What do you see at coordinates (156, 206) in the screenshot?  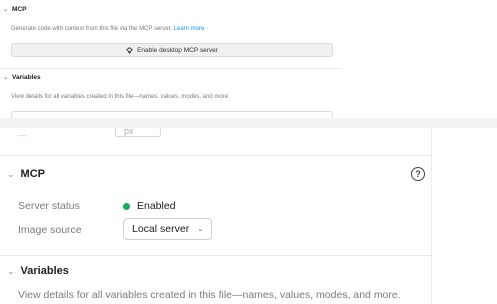 I see `server-status-text: Enabled` at bounding box center [156, 206].